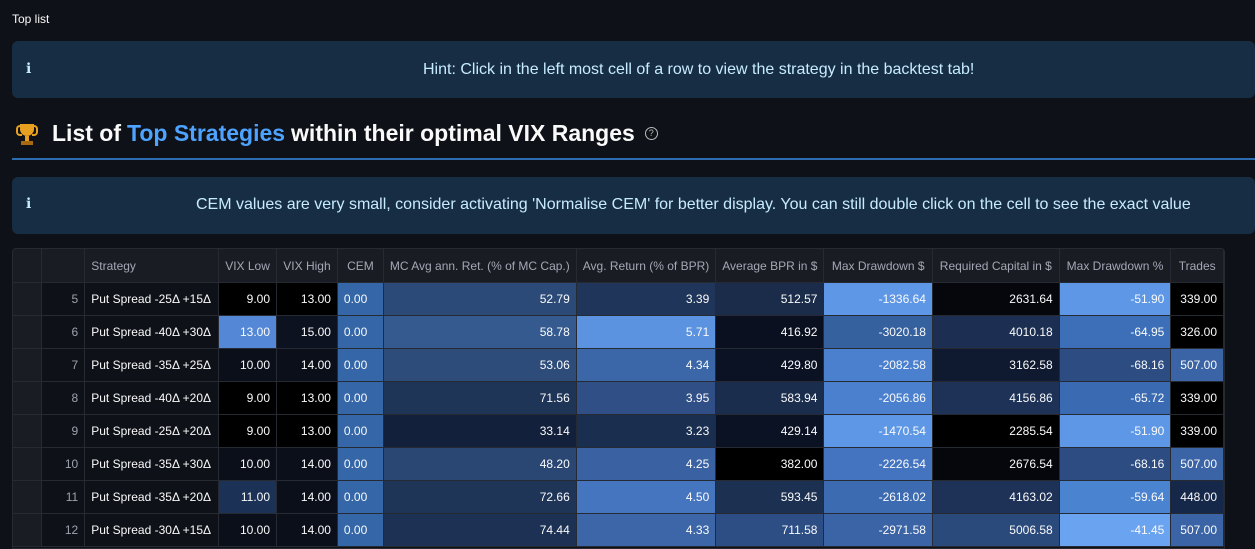 The width and height of the screenshot is (1255, 549). Describe the element at coordinates (63, 530) in the screenshot. I see `row-index-cell: 12` at that location.